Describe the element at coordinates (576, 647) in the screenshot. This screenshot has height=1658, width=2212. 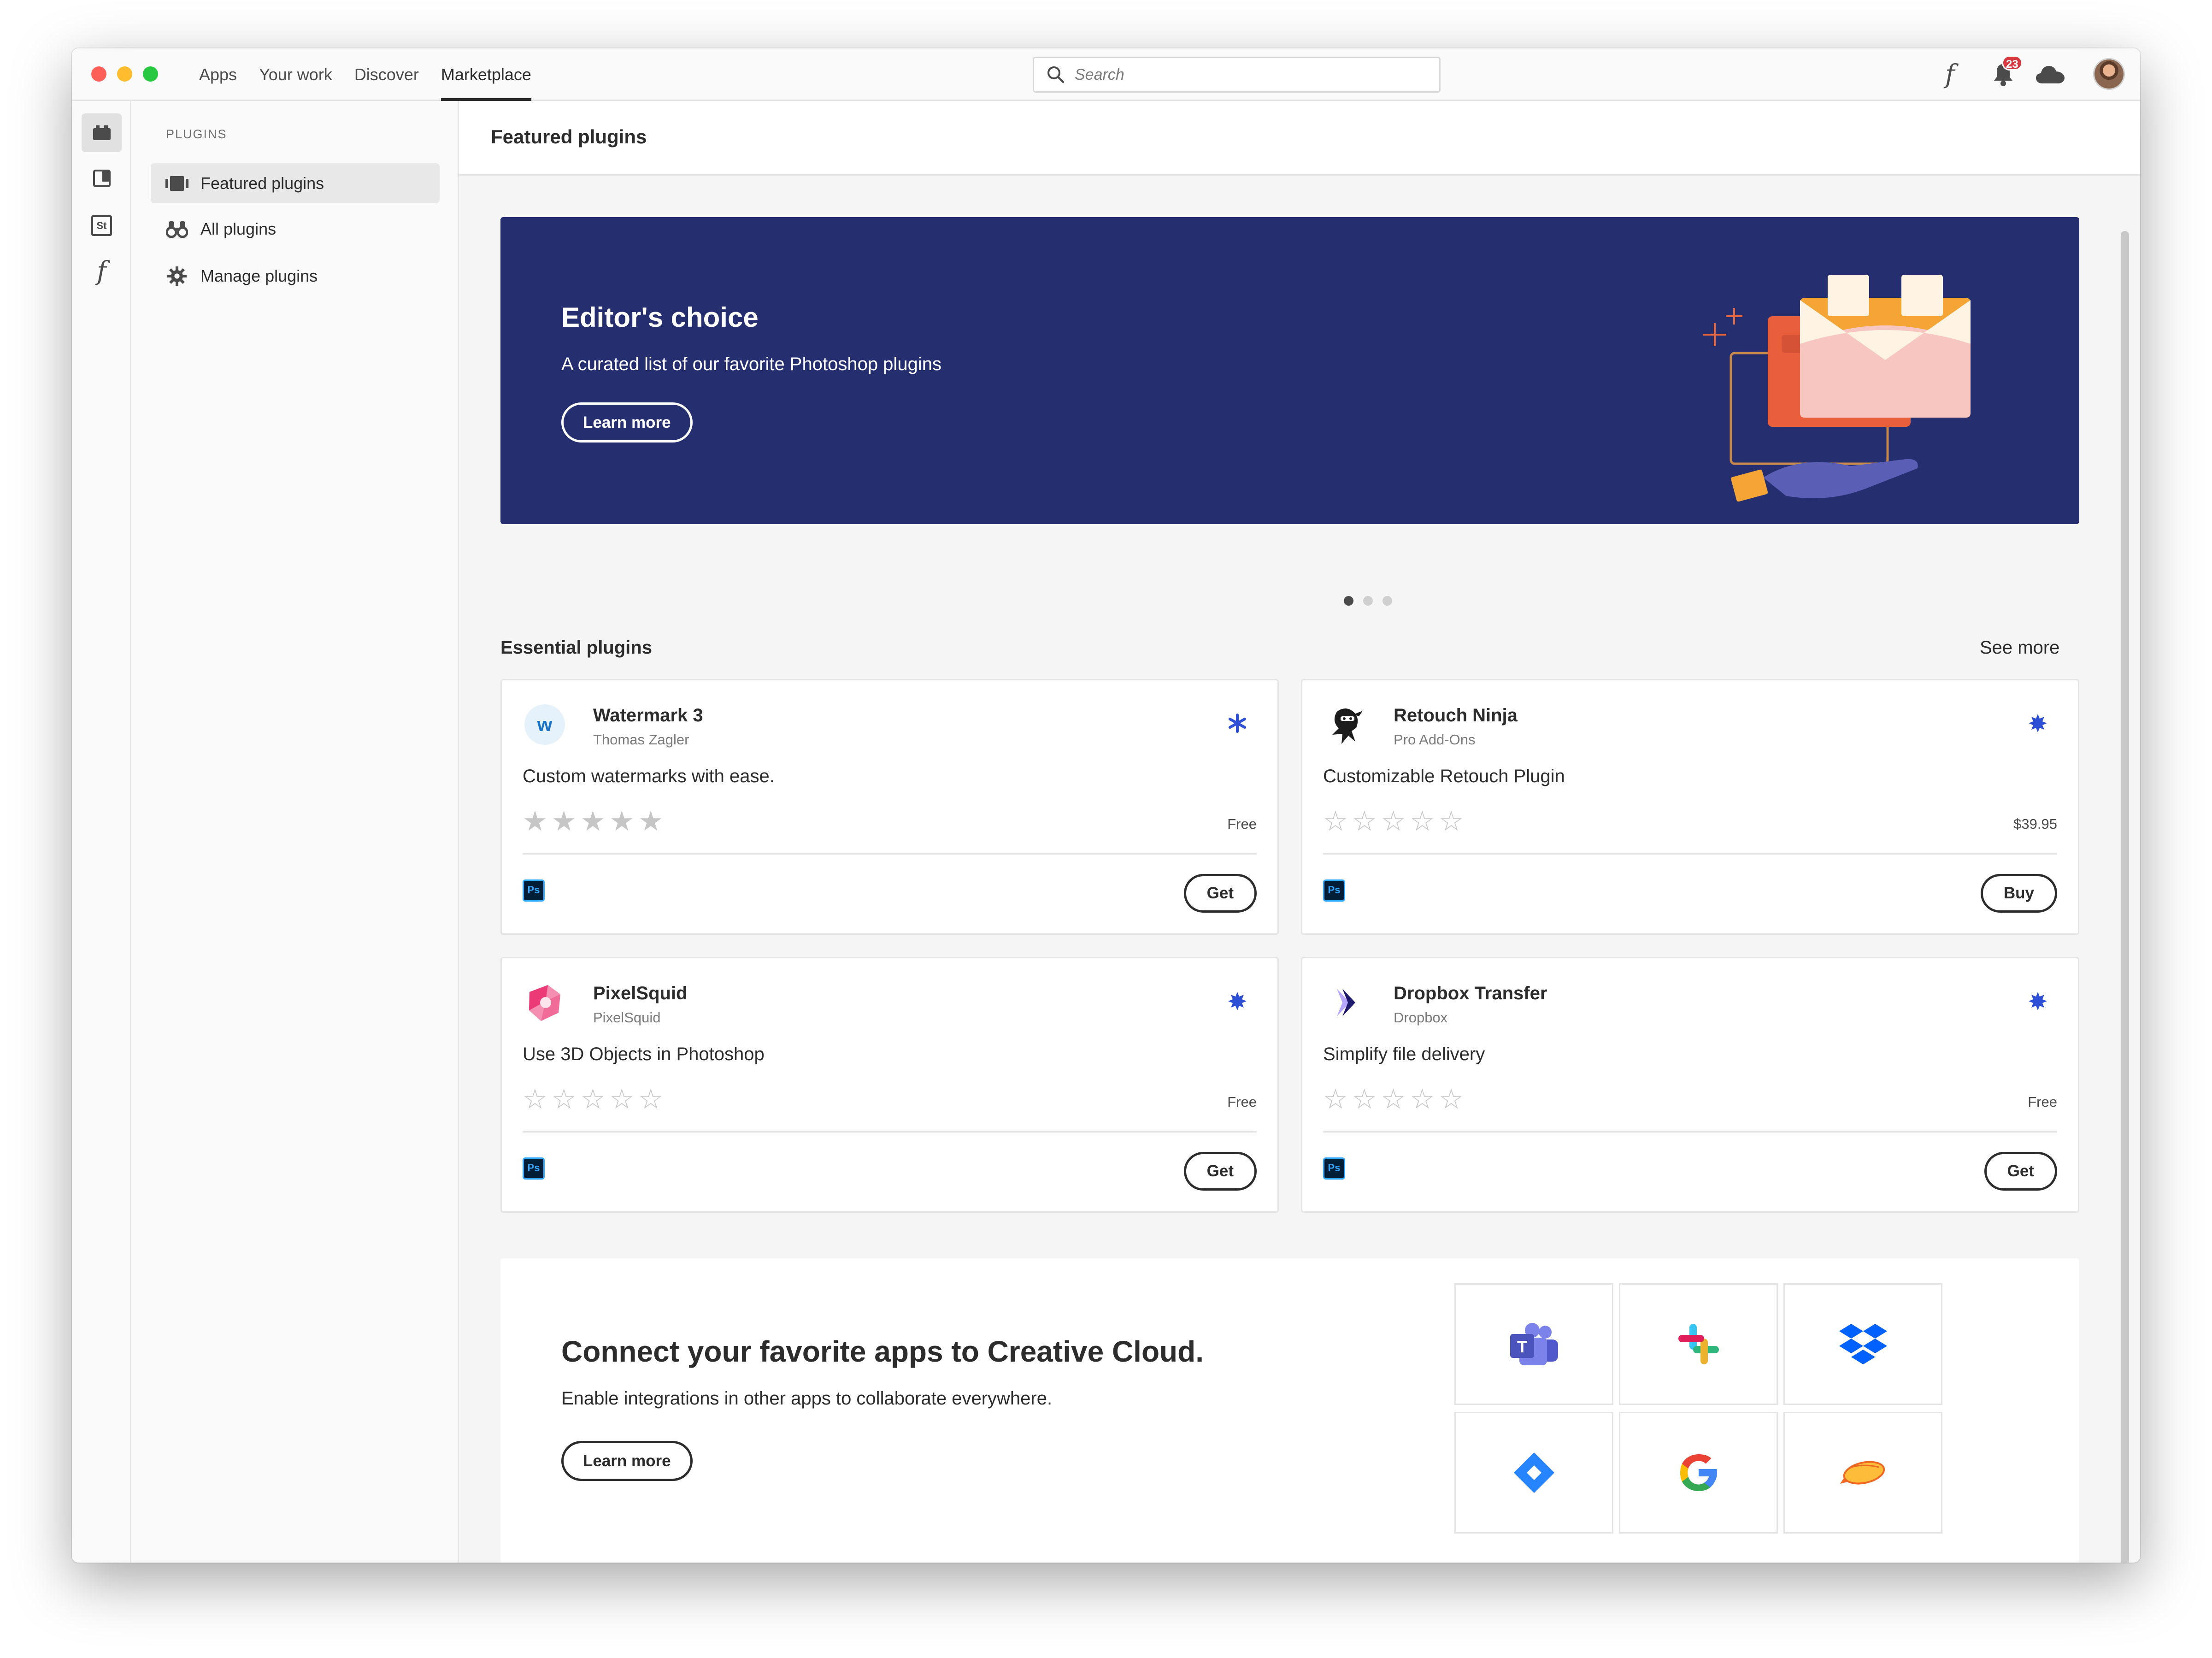
I see `section-title: Essential plugins` at that location.